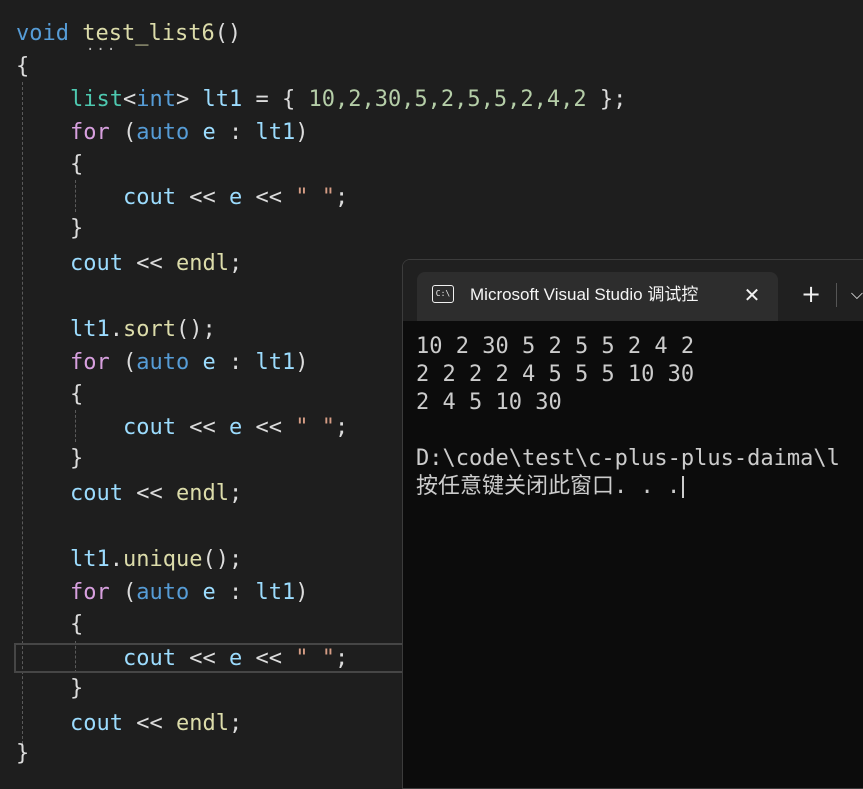 The image size is (863, 789). What do you see at coordinates (752, 295) in the screenshot?
I see `close-icon: ✕` at bounding box center [752, 295].